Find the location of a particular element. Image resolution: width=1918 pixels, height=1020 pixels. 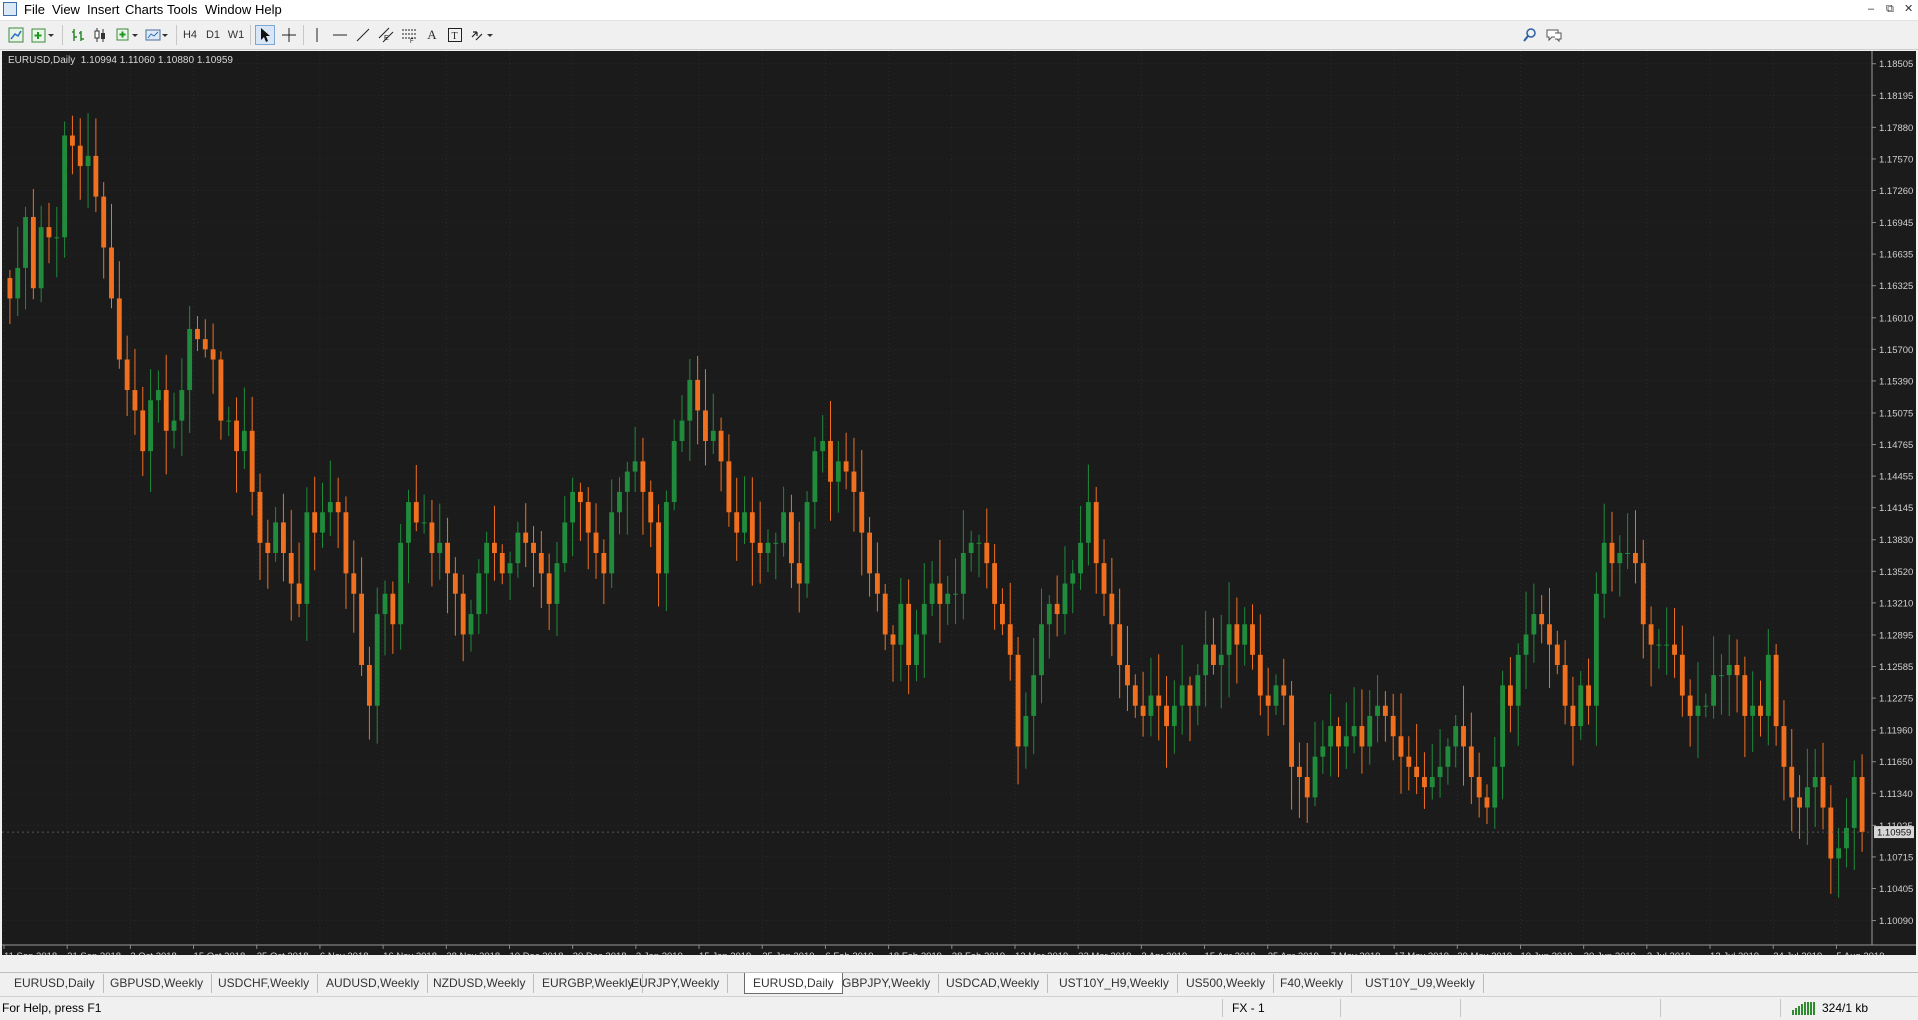

text-icon: A is located at coordinates (432, 35).